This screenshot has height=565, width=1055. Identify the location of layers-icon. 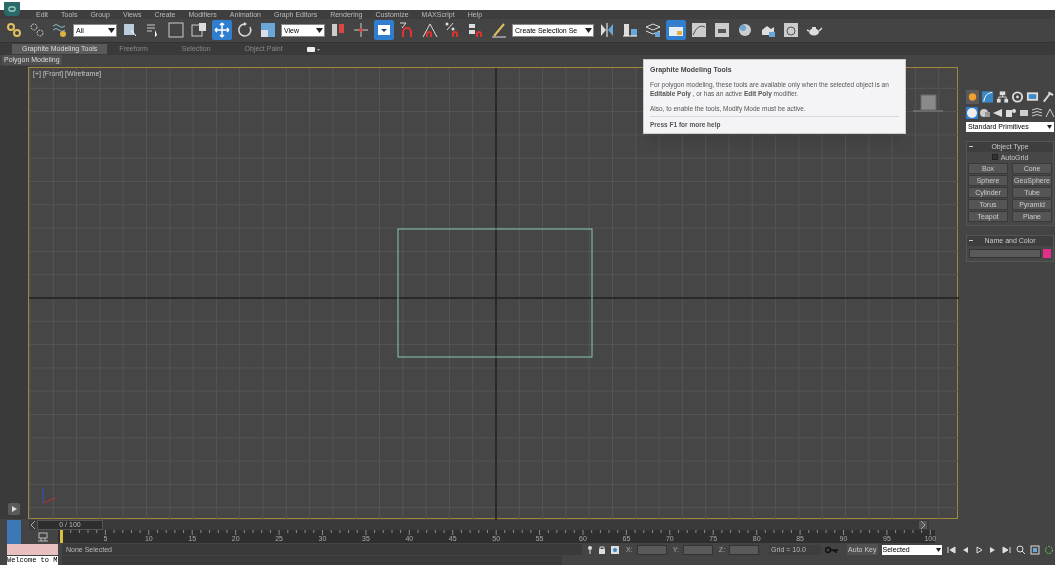
(653, 30).